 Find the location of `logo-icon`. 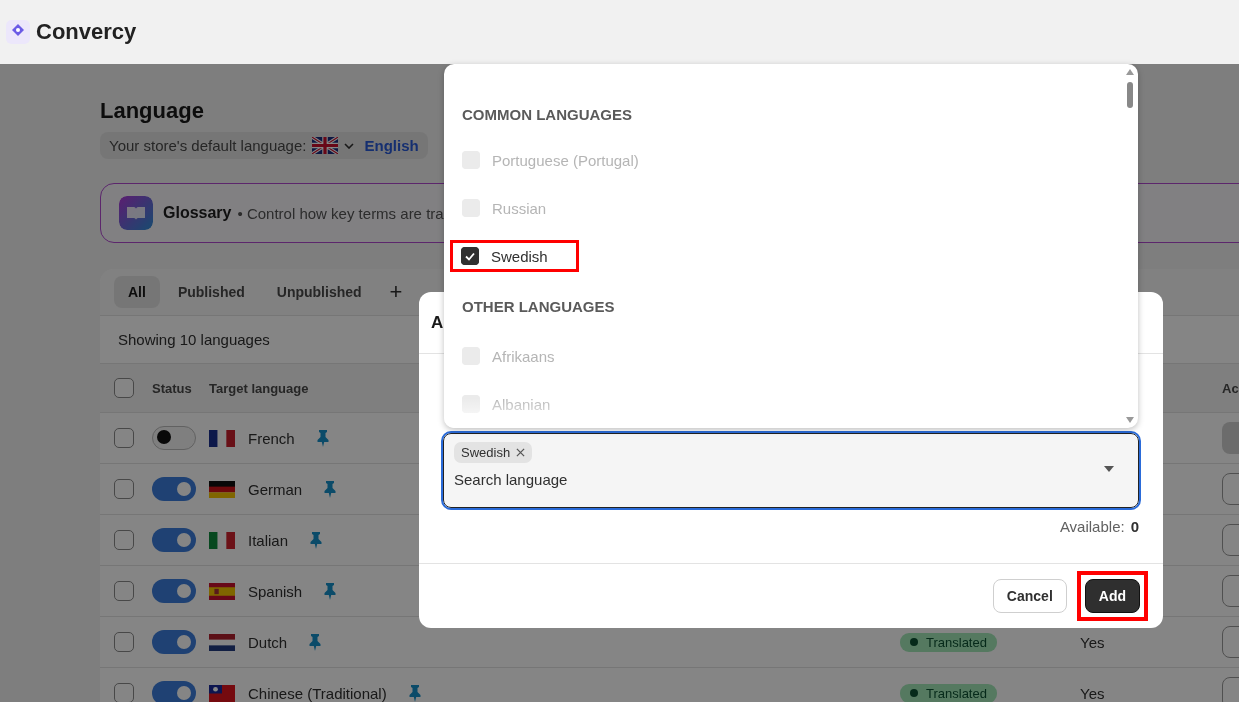

logo-icon is located at coordinates (18, 32).